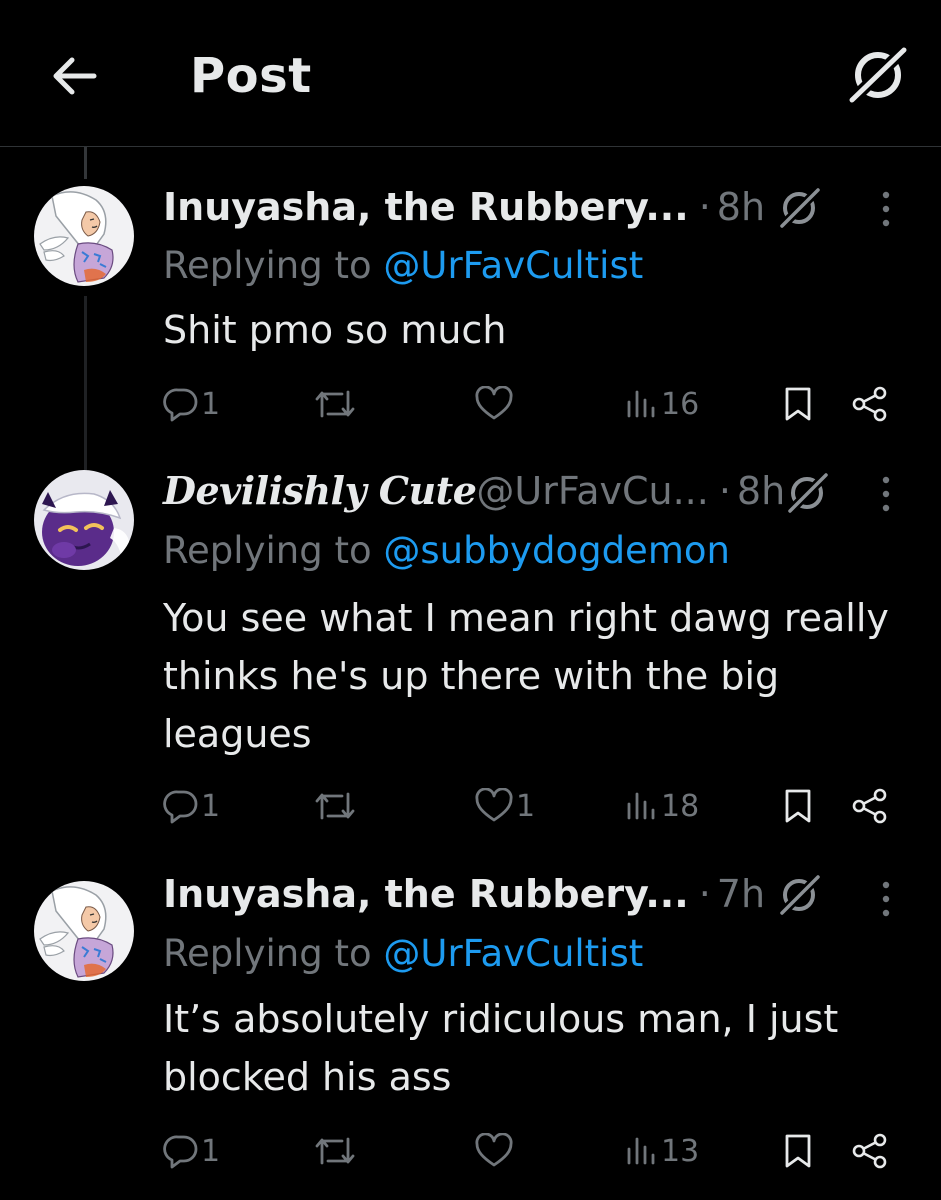  I want to click on replying-to: Replying to @subbydogdemon, so click(446, 550).